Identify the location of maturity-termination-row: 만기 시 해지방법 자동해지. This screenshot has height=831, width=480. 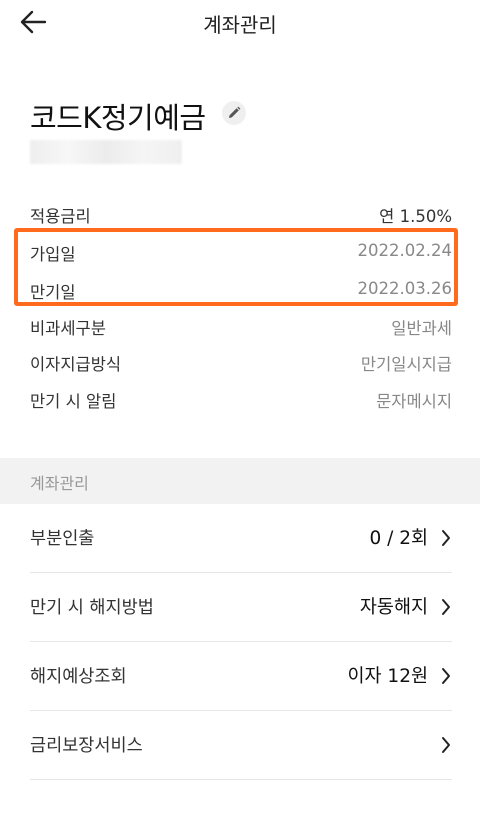
(241, 607).